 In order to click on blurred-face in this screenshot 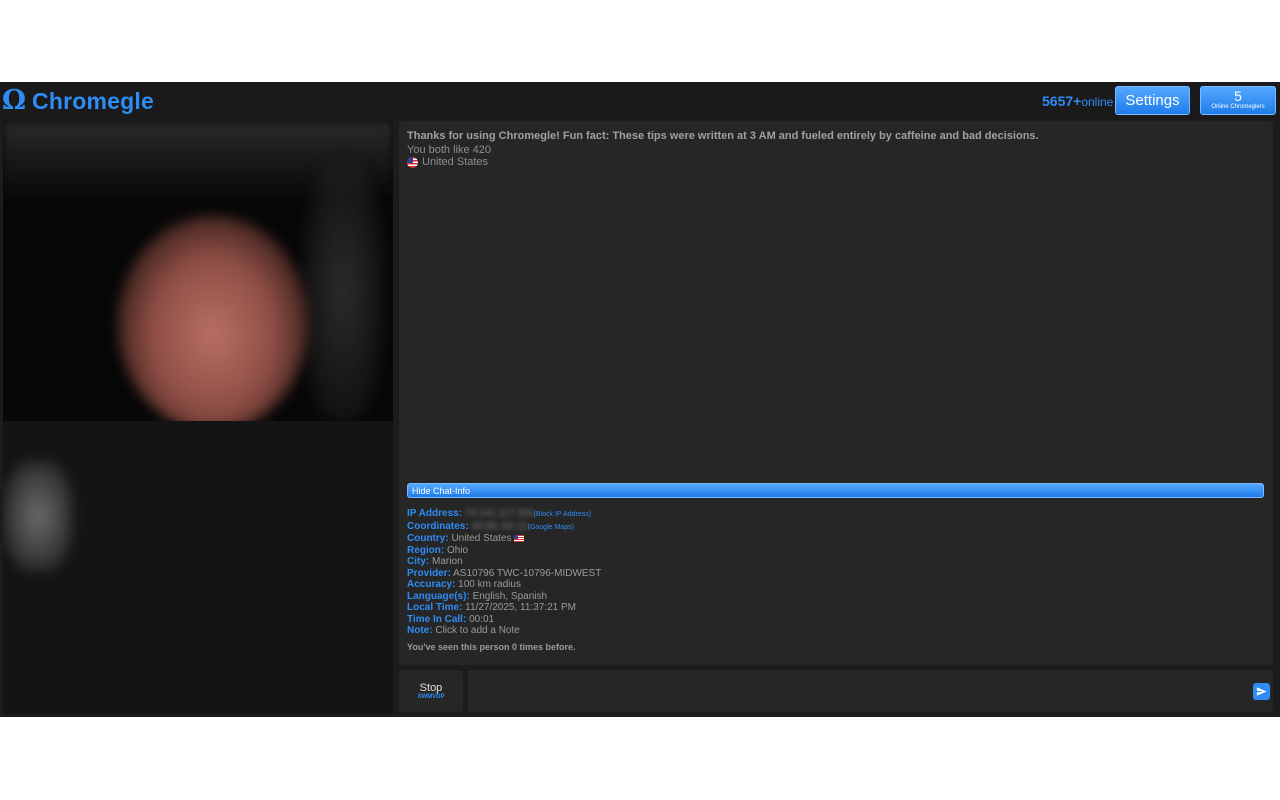, I will do `click(213, 323)`.